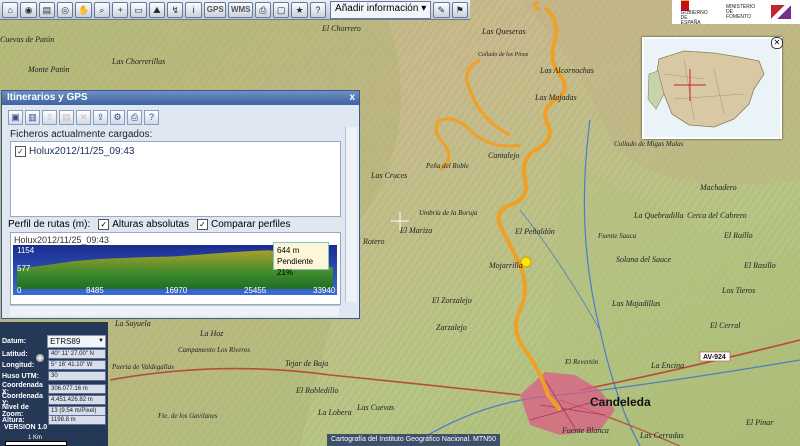 The image size is (800, 446). Describe the element at coordinates (180, 98) in the screenshot. I see `panel-title-bar: Itinerarios y GPS x` at that location.